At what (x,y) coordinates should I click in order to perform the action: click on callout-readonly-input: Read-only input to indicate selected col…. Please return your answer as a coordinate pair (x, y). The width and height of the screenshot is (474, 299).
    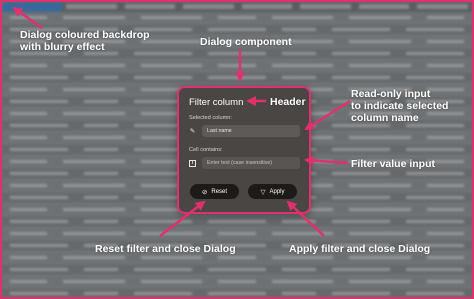
    Looking at the image, I should click on (399, 106).